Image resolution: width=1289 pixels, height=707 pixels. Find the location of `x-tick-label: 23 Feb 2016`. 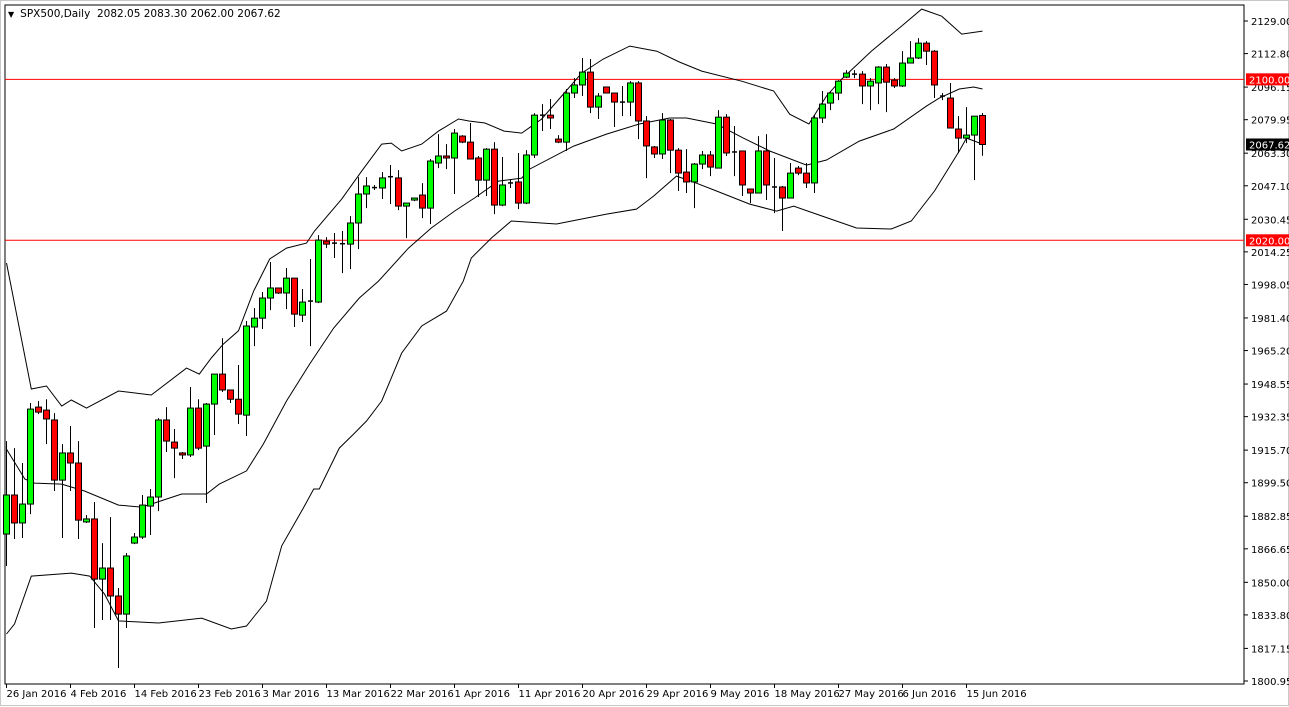

x-tick-label: 23 Feb 2016 is located at coordinates (230, 694).